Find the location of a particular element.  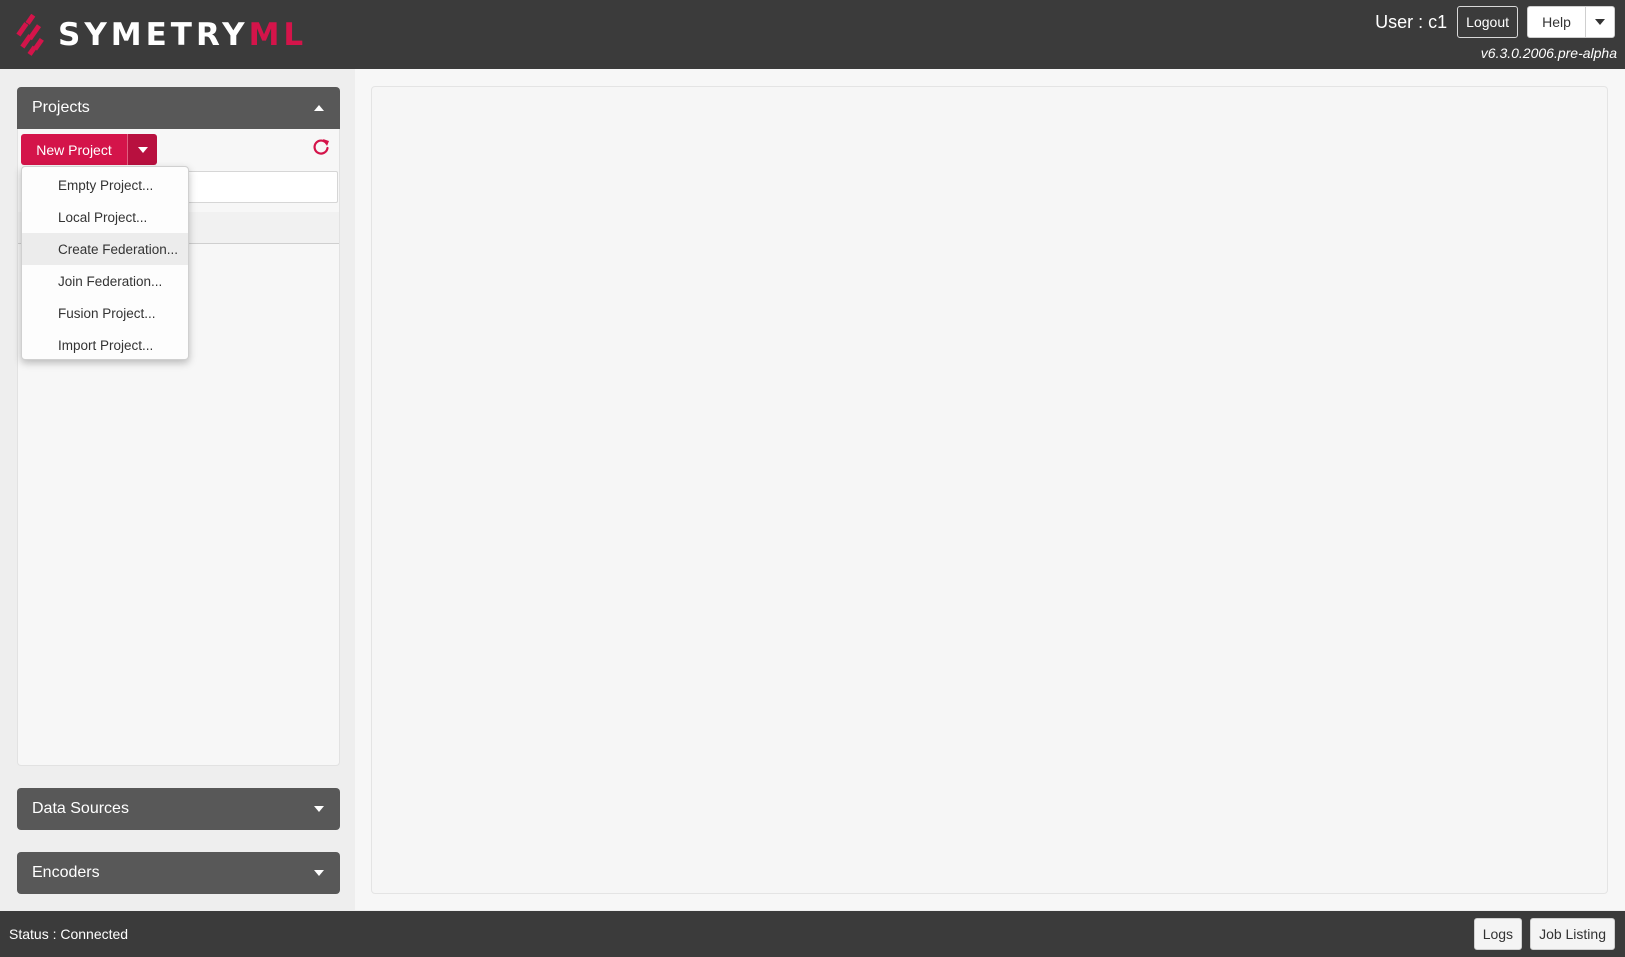

help-button-group: Help is located at coordinates (1571, 22).